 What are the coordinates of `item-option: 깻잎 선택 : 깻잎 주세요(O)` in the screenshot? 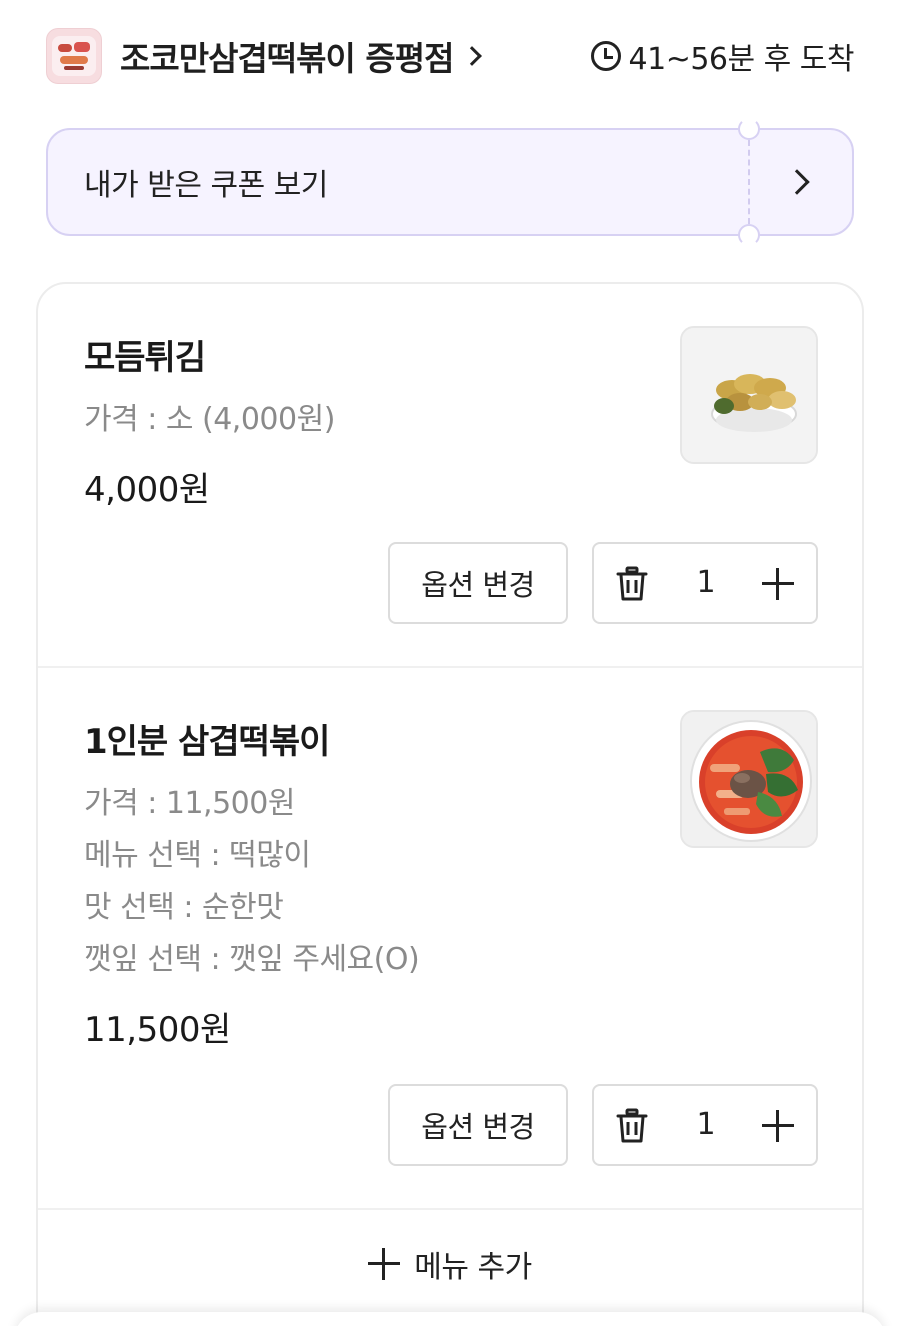 It's located at (252, 959).